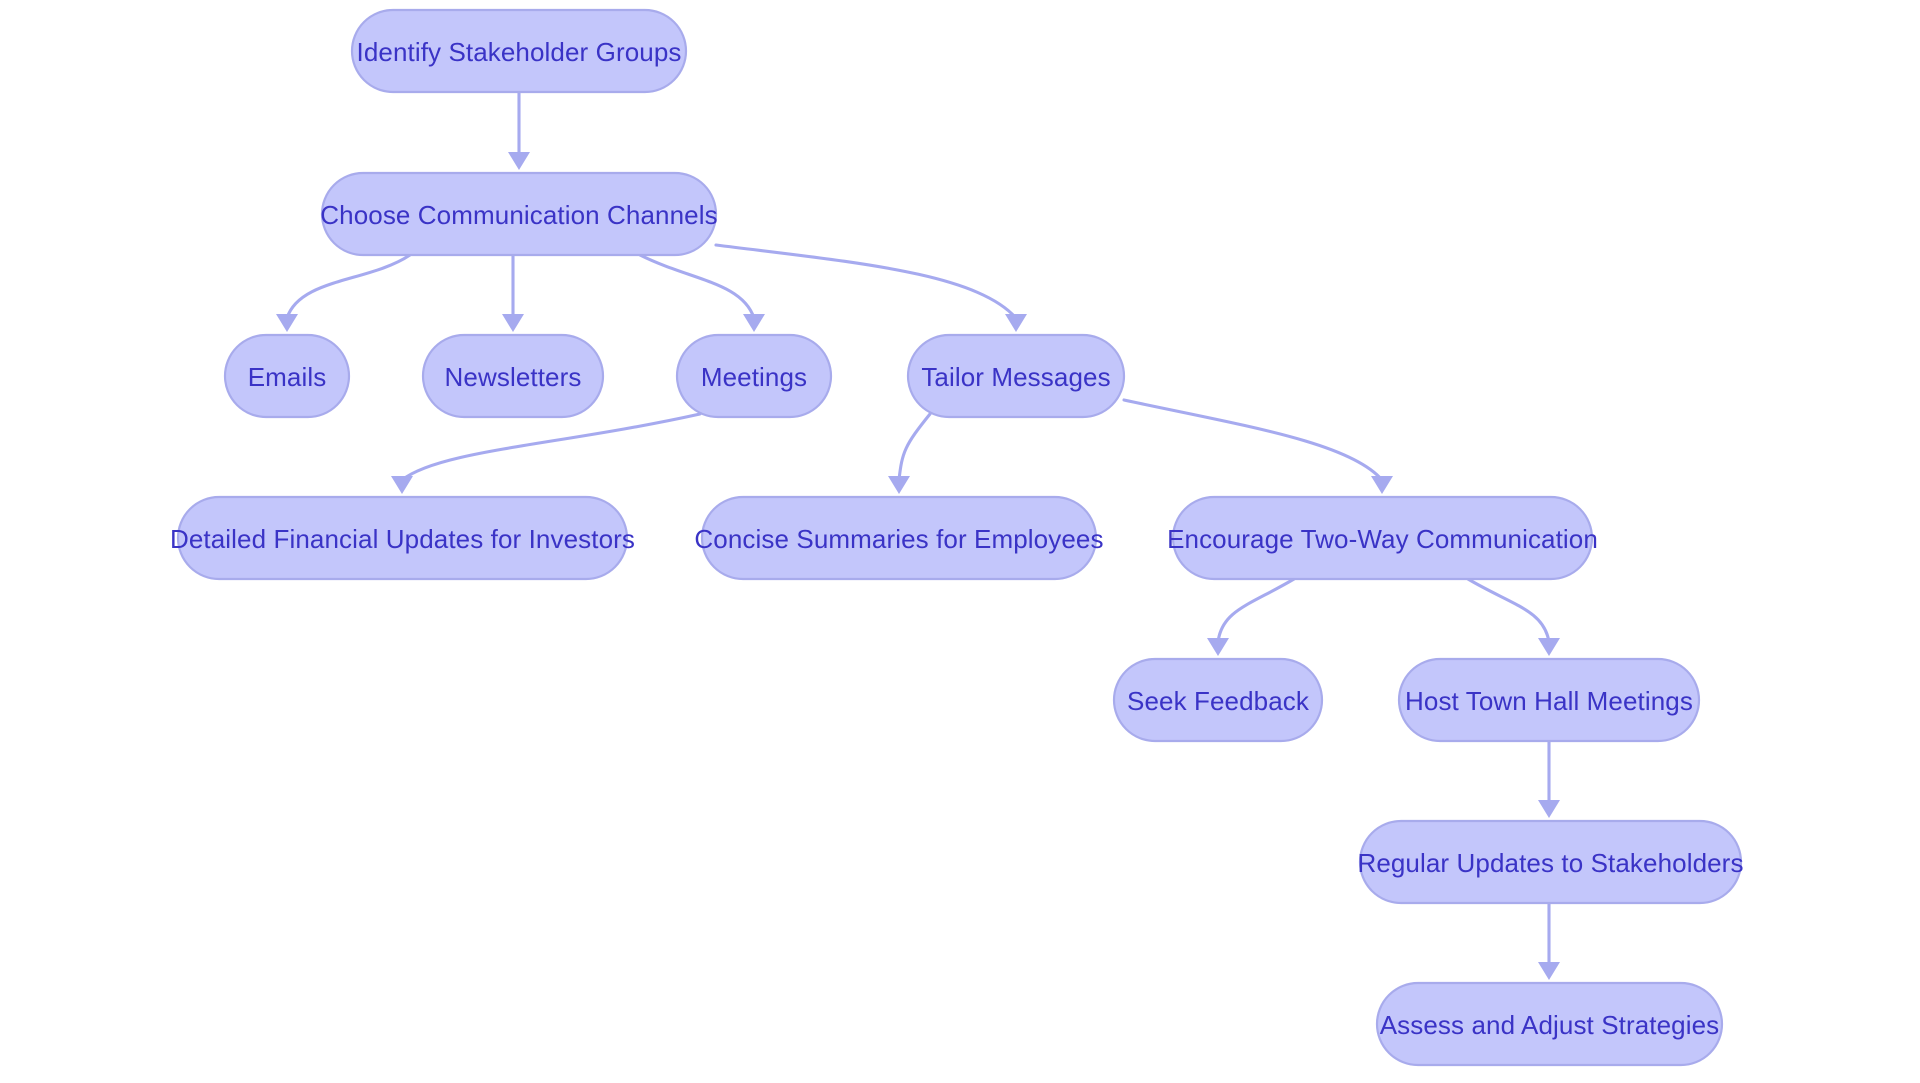 This screenshot has width=1920, height=1083. I want to click on node-label: Concise Summaries for Employees, so click(898, 539).